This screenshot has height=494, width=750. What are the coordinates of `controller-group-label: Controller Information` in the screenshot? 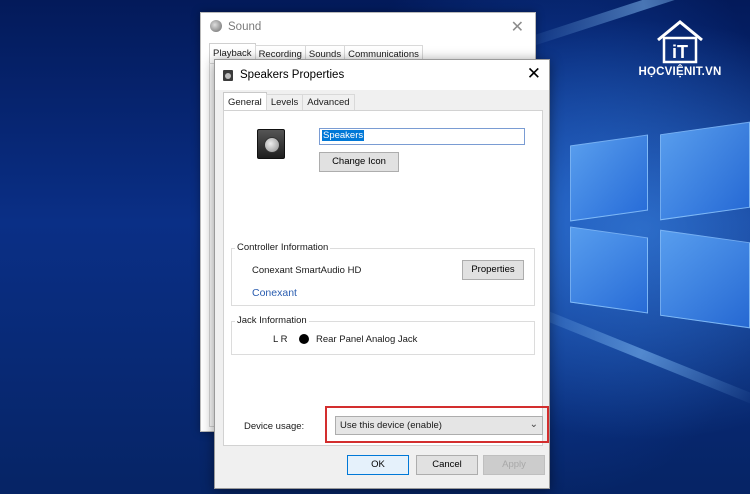 It's located at (283, 247).